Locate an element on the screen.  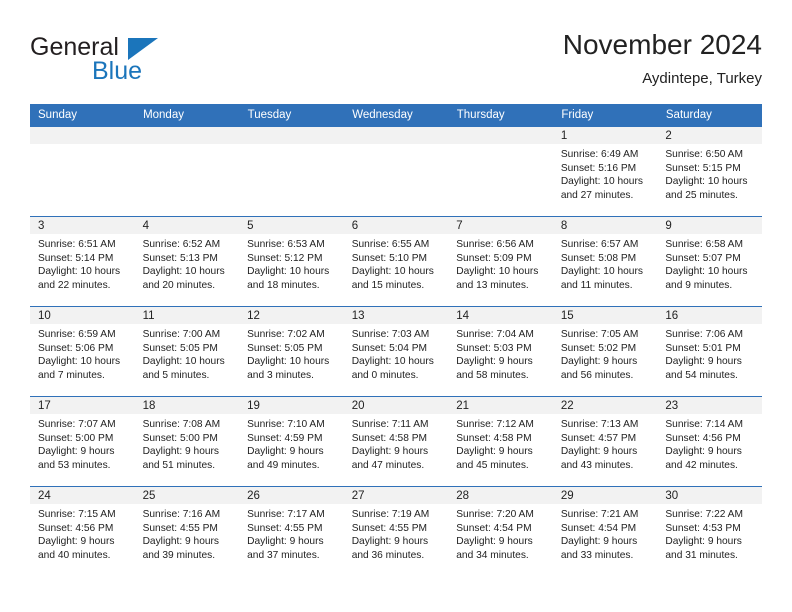
page-subtitle: Aydintepe, Turkey is located at coordinates (702, 78).